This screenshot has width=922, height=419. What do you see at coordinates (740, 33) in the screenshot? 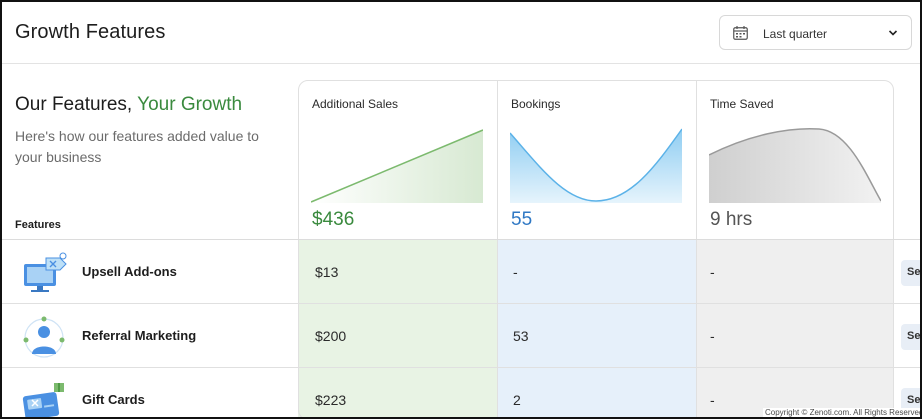
I see `calendar-icon` at bounding box center [740, 33].